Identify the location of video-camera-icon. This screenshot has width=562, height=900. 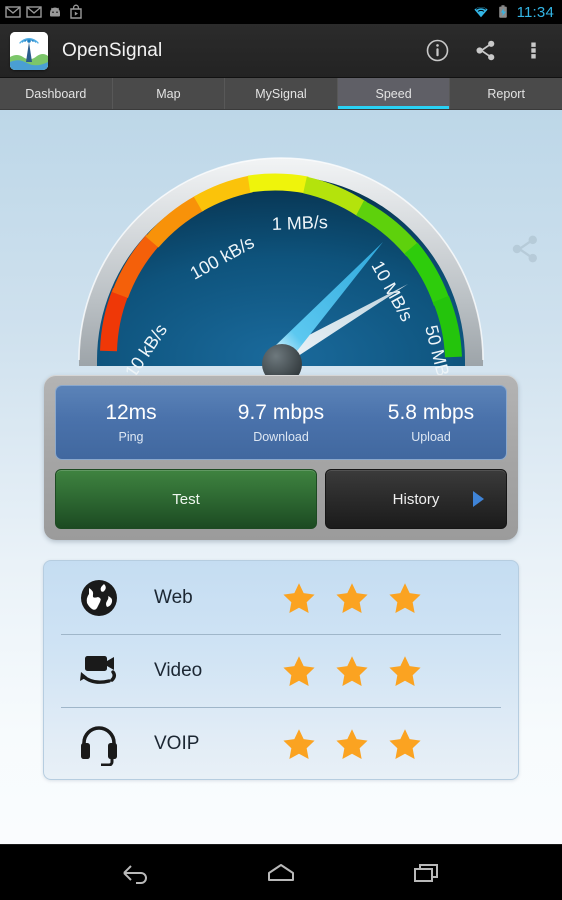
(99, 671).